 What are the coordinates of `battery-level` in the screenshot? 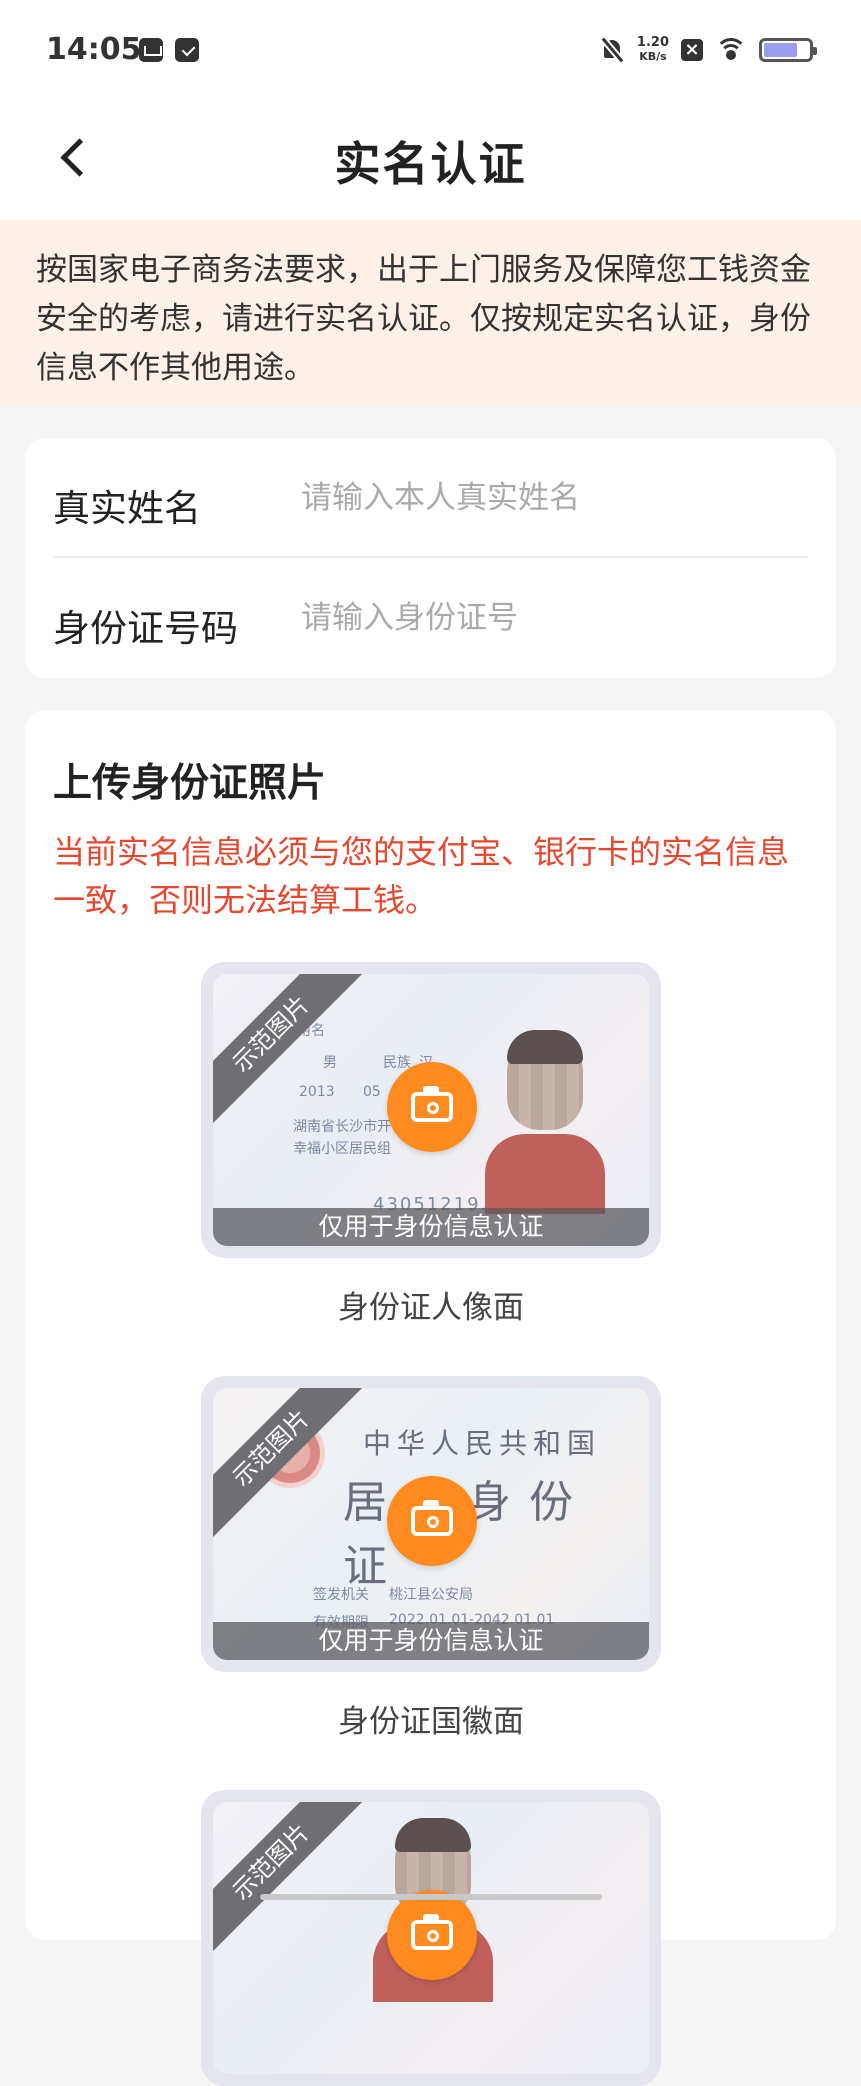 It's located at (780, 50).